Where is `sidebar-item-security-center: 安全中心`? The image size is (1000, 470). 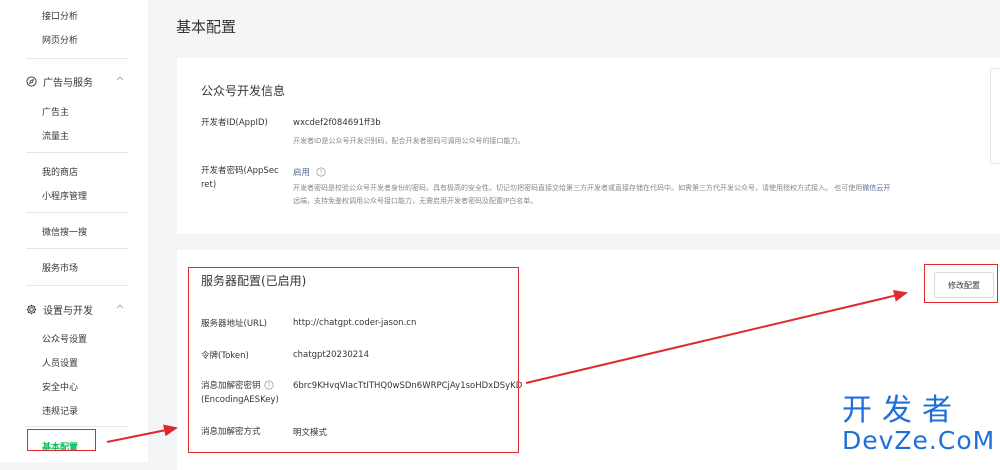
sidebar-item-security-center: 安全中心 is located at coordinates (60, 386).